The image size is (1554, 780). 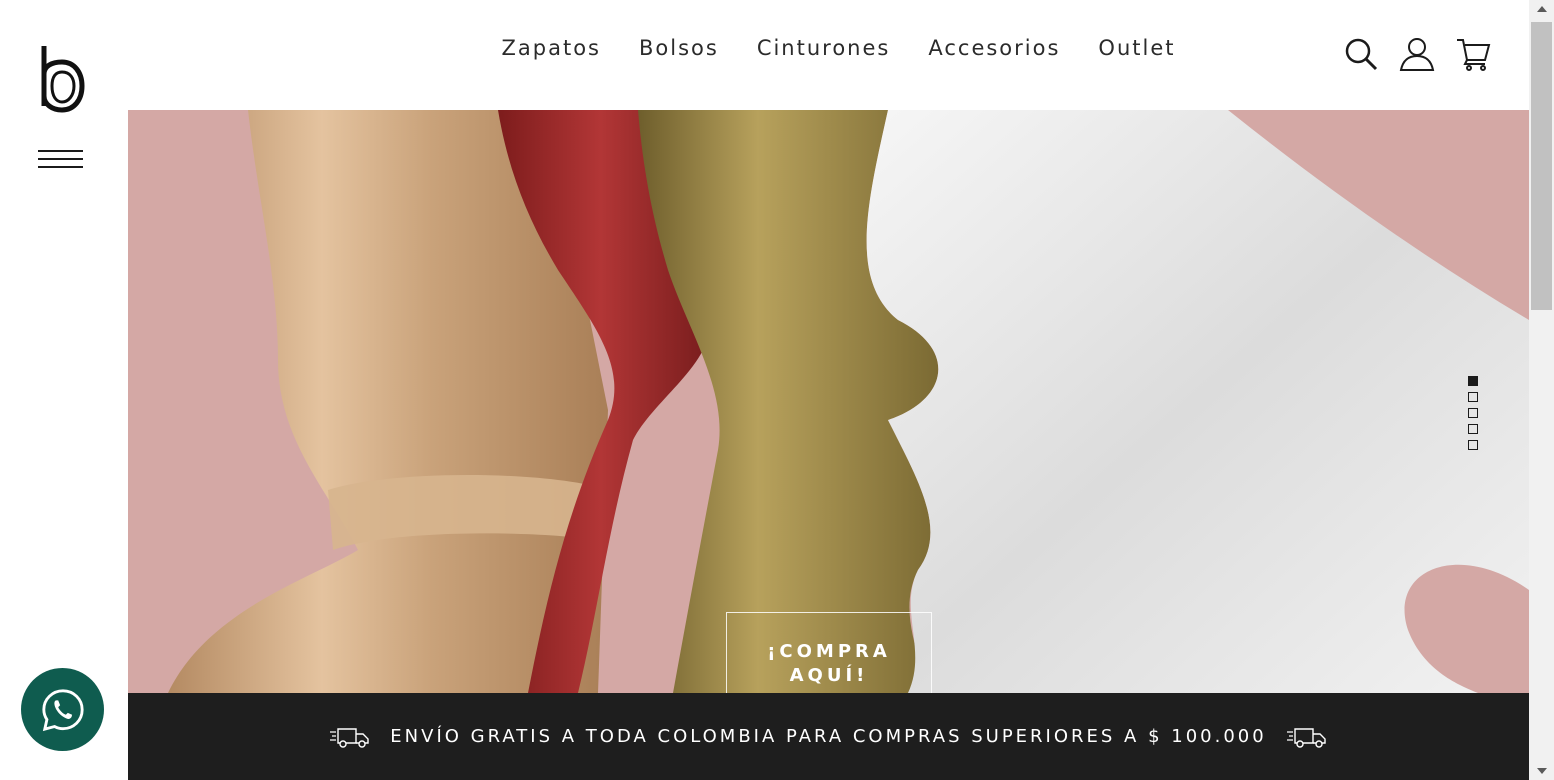 What do you see at coordinates (1542, 771) in the screenshot?
I see `scroll-down-arrow-icon` at bounding box center [1542, 771].